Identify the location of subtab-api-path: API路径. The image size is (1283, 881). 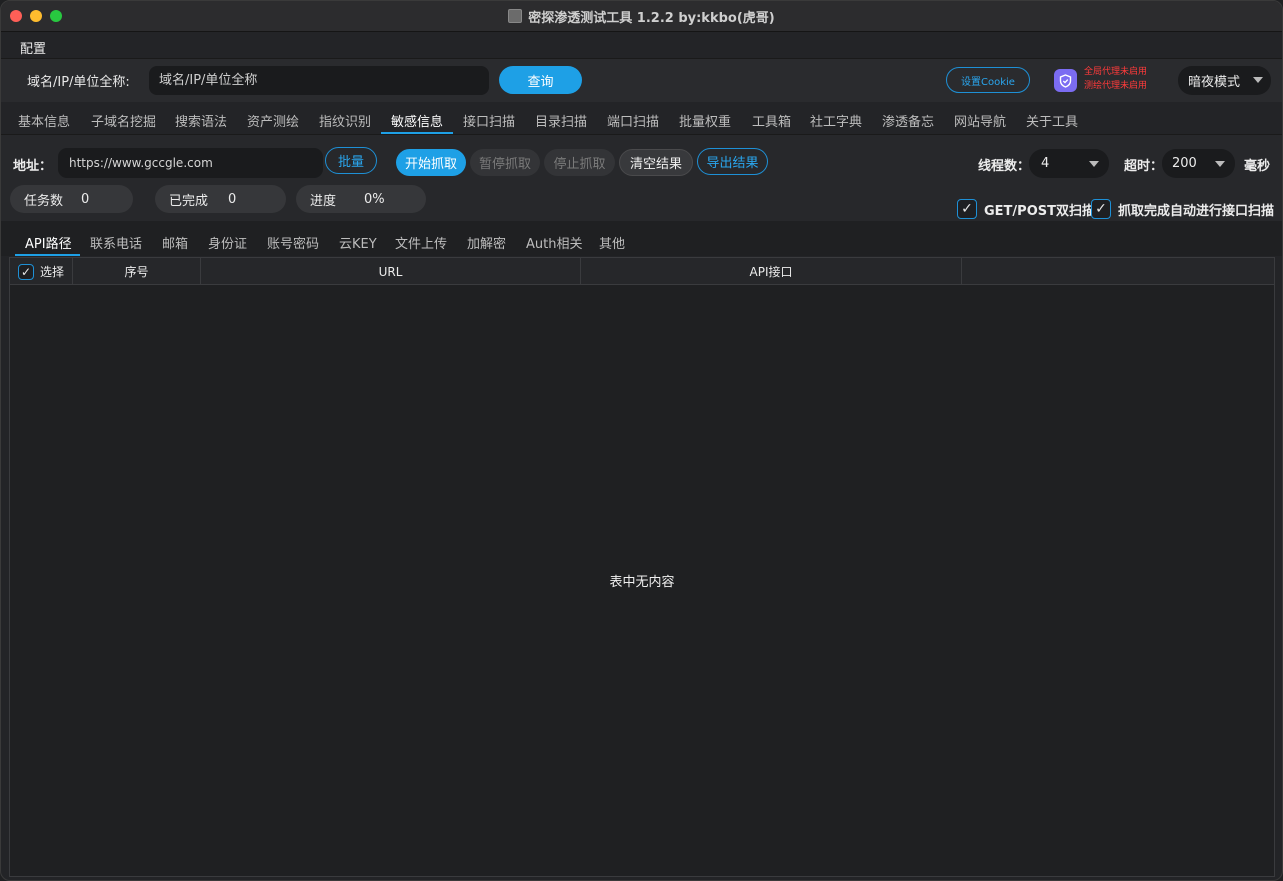
(48, 242).